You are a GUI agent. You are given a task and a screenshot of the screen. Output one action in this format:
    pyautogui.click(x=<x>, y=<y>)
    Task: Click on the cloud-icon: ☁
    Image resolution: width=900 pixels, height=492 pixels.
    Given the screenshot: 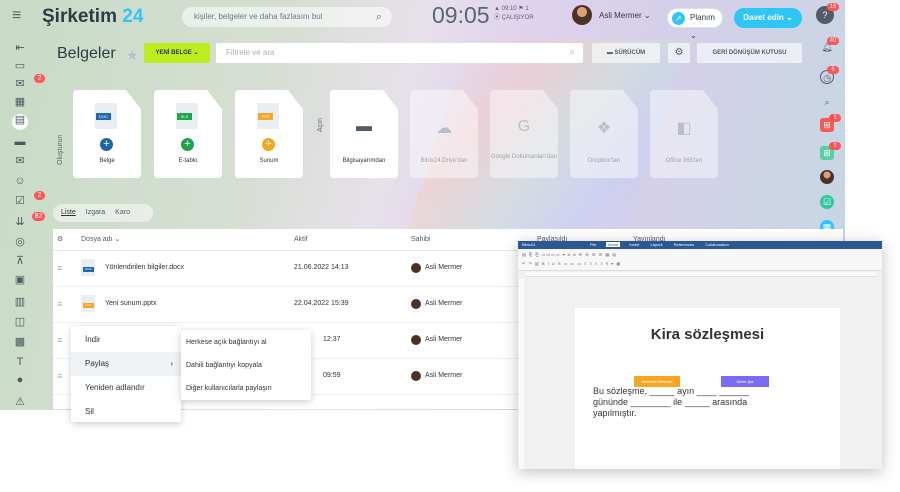 What is the action you would take?
    pyautogui.click(x=444, y=128)
    